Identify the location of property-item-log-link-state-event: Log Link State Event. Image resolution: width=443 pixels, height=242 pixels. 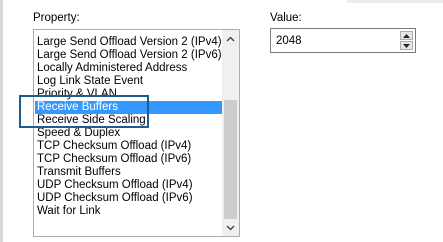
(128, 81).